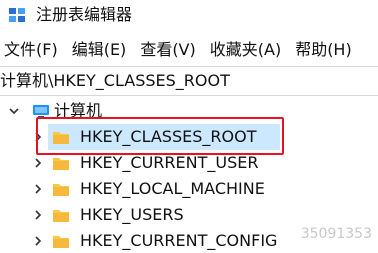 This screenshot has height=253, width=378. Describe the element at coordinates (99, 50) in the screenshot. I see `menu-edit: 编辑(E)` at that location.